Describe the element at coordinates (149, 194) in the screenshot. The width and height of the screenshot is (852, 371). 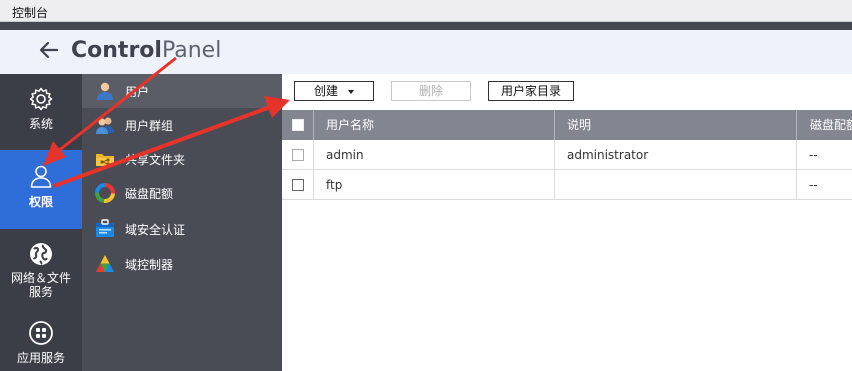
I see `subnav-label-disk-quota: 磁盘配额` at that location.